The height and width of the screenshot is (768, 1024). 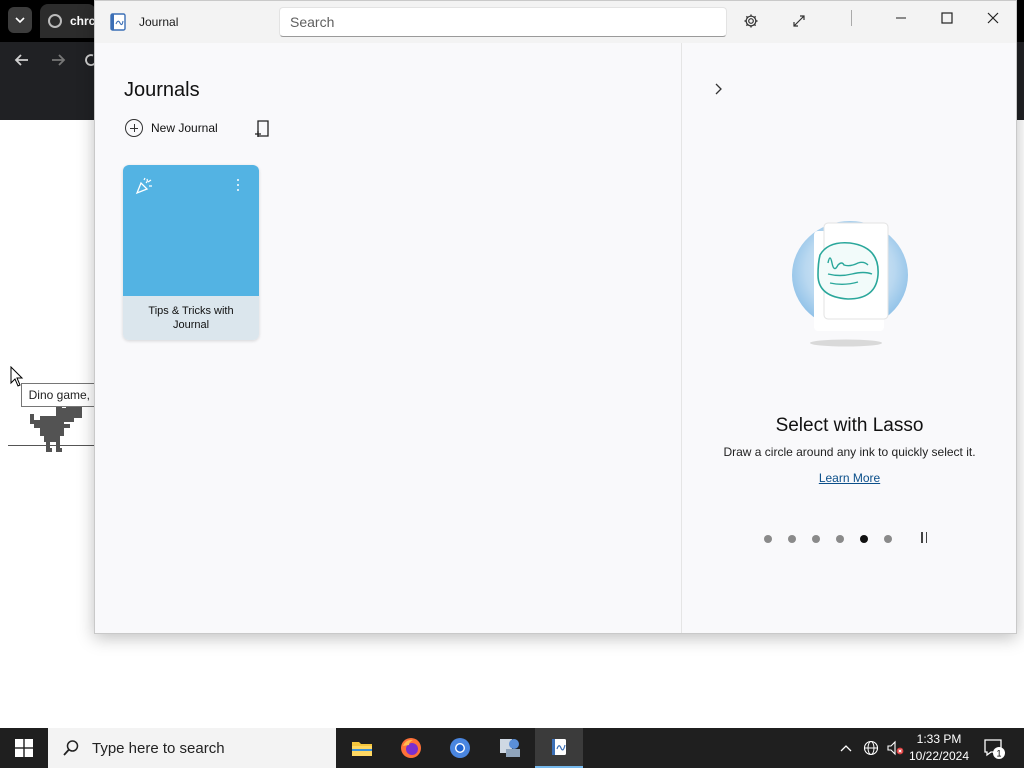 I want to click on back-button, so click(x=22, y=62).